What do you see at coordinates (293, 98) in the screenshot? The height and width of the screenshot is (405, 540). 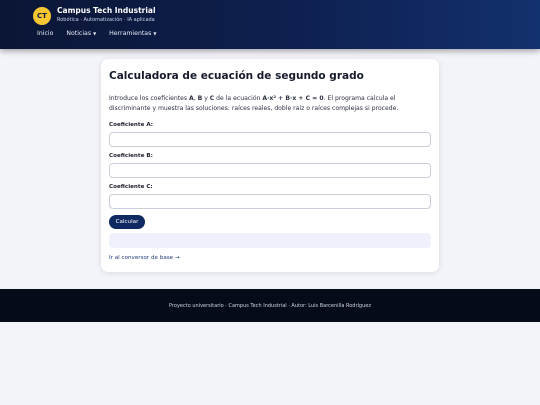 I see `intro-equation: A·x² + B·x + C = 0` at bounding box center [293, 98].